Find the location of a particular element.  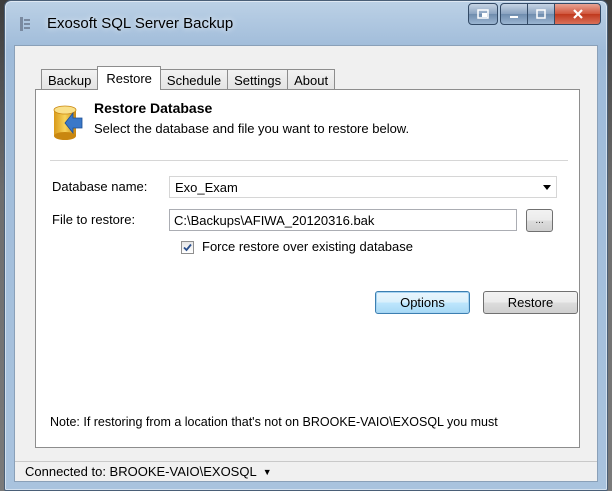

checkmark-icon is located at coordinates (187, 247).